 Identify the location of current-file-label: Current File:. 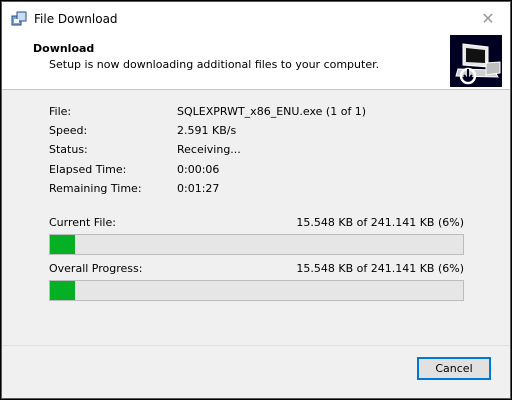
(82, 222).